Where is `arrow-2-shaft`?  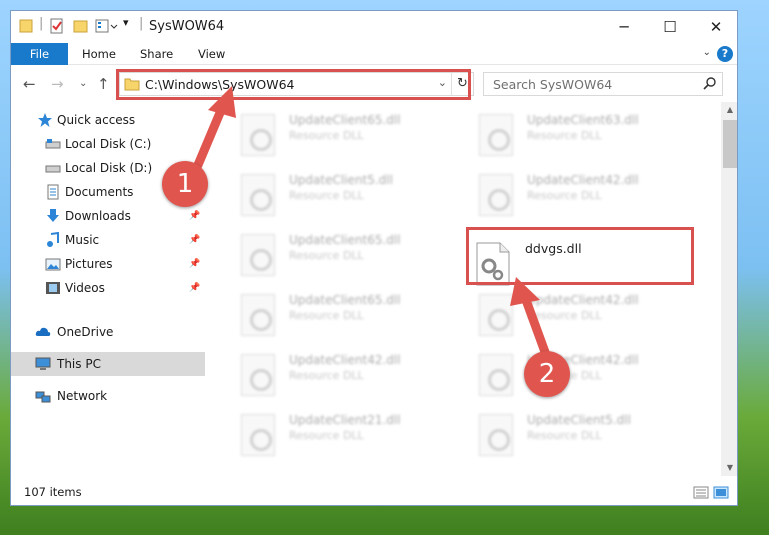 arrow-2-shaft is located at coordinates (535, 326).